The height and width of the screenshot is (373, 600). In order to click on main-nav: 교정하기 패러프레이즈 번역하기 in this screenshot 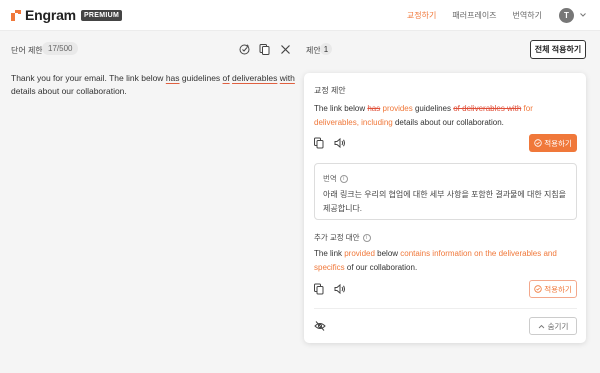, I will do `click(474, 15)`.